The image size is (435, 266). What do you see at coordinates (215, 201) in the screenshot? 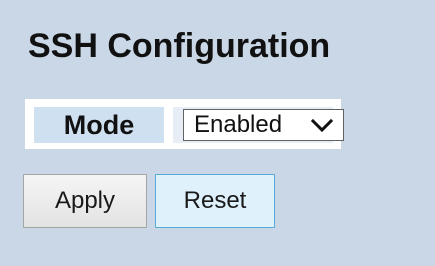
I see `reset-button: Reset` at bounding box center [215, 201].